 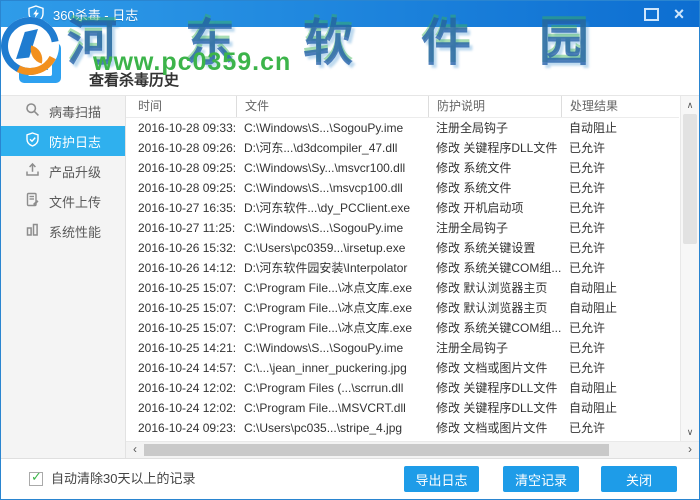 I want to click on clear-records-button: 清空记录, so click(x=541, y=479).